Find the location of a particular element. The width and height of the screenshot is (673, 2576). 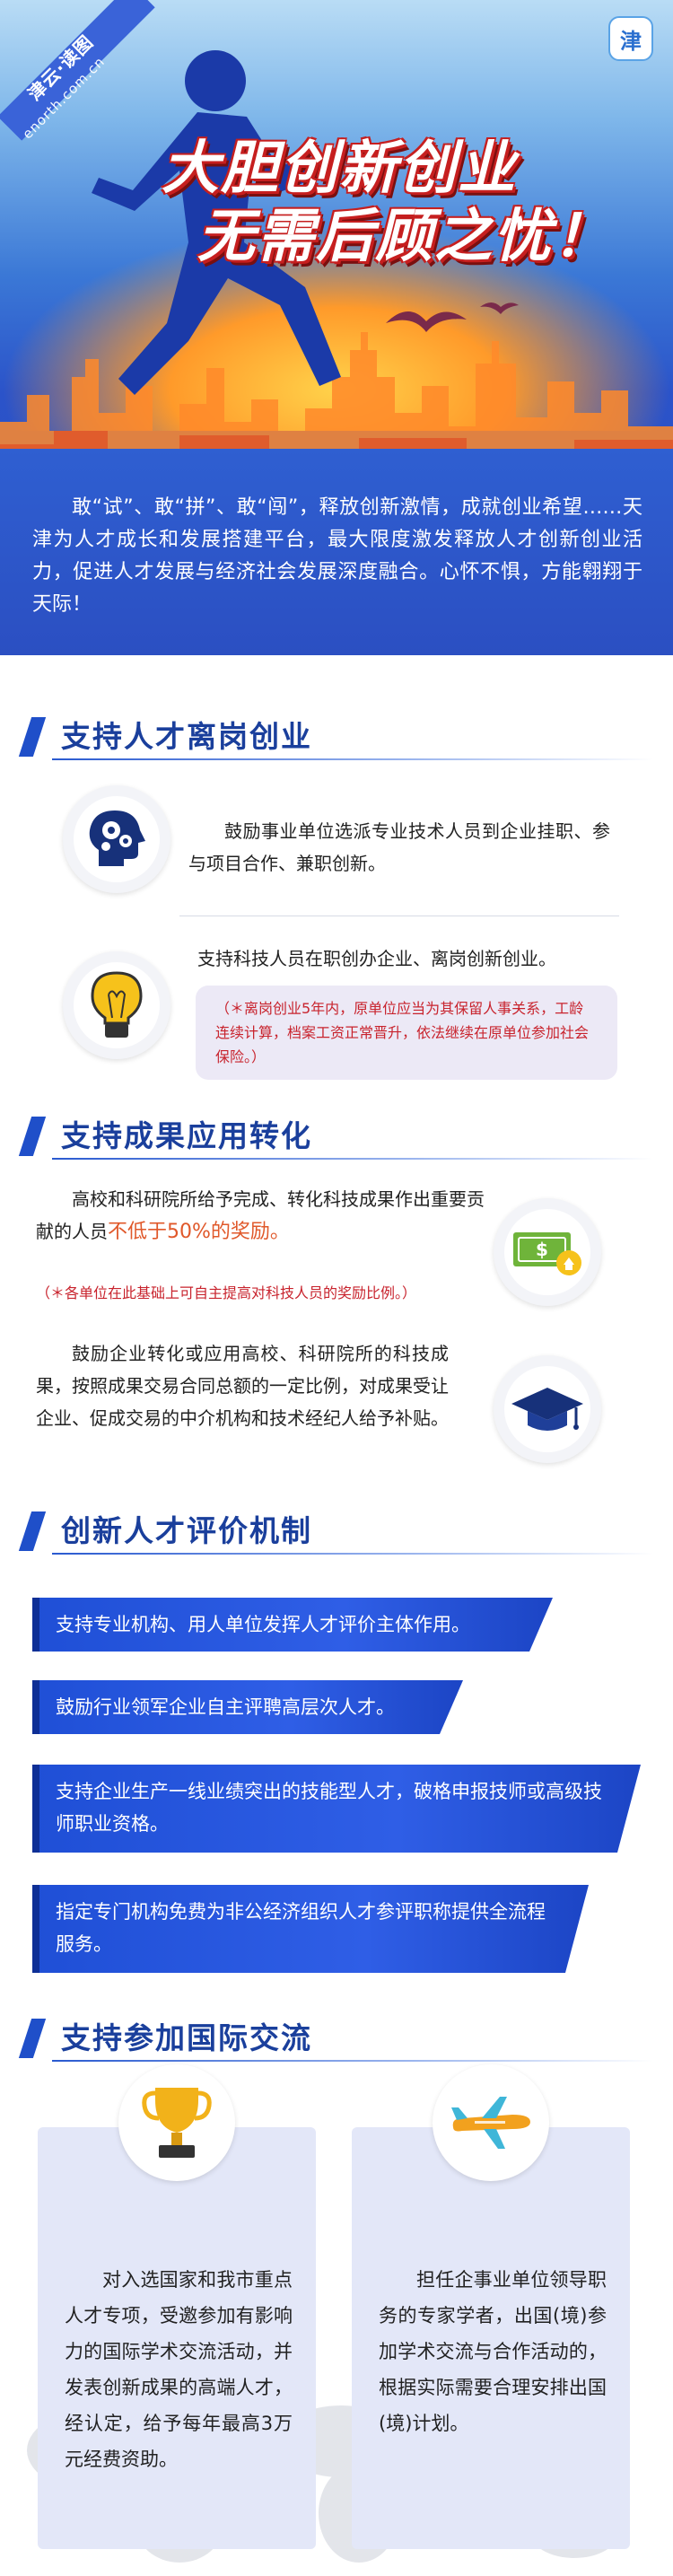

airplane-icon-wrap is located at coordinates (491, 2122).